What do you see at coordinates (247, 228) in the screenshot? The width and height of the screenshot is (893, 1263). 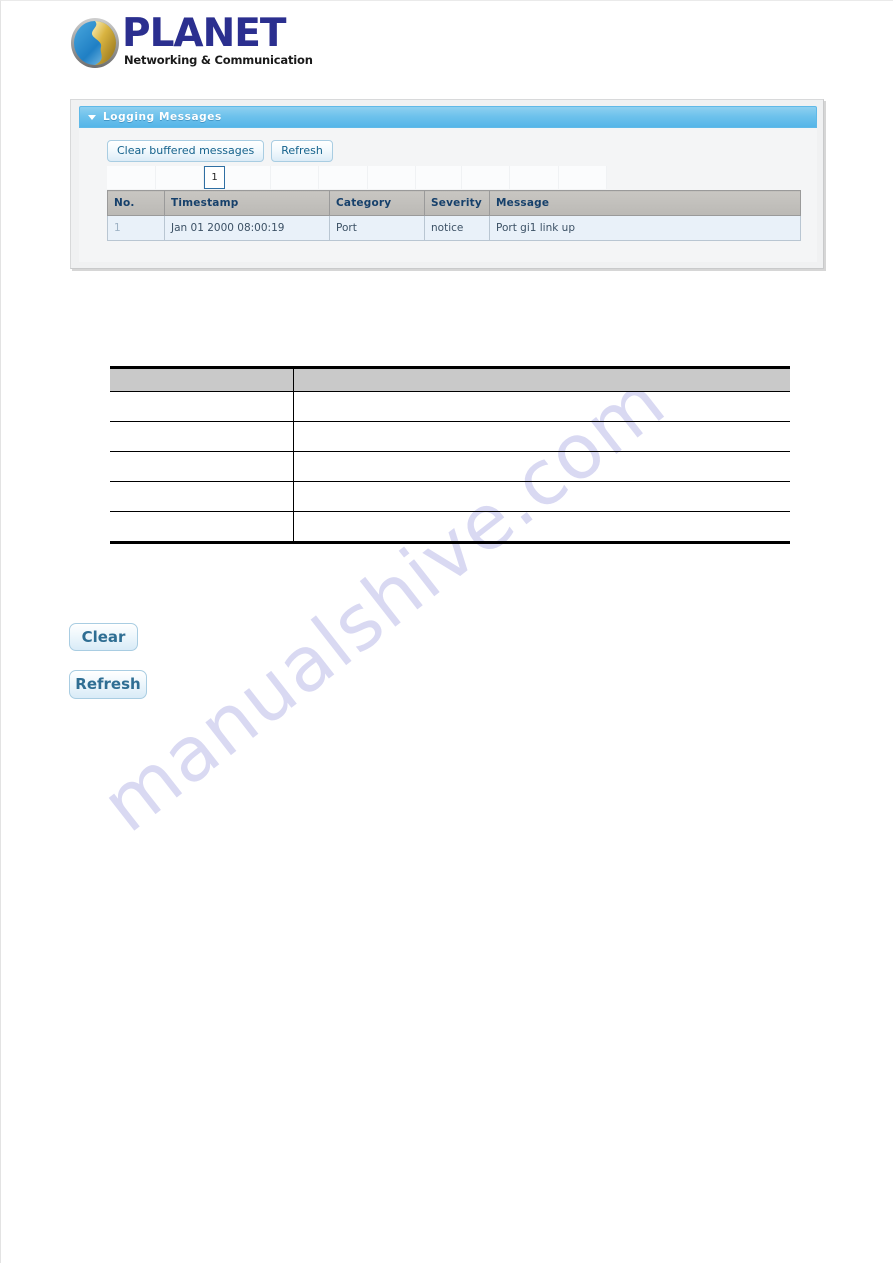 I see `cell-timestamp: Jan 01 2000 08:00:19` at bounding box center [247, 228].